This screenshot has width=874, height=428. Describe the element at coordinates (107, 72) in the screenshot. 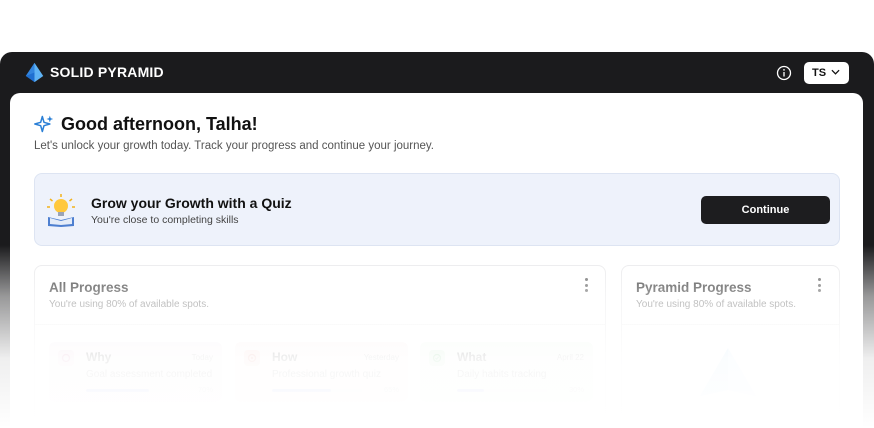

I see `brand-name: SOLID PYRAMID` at that location.